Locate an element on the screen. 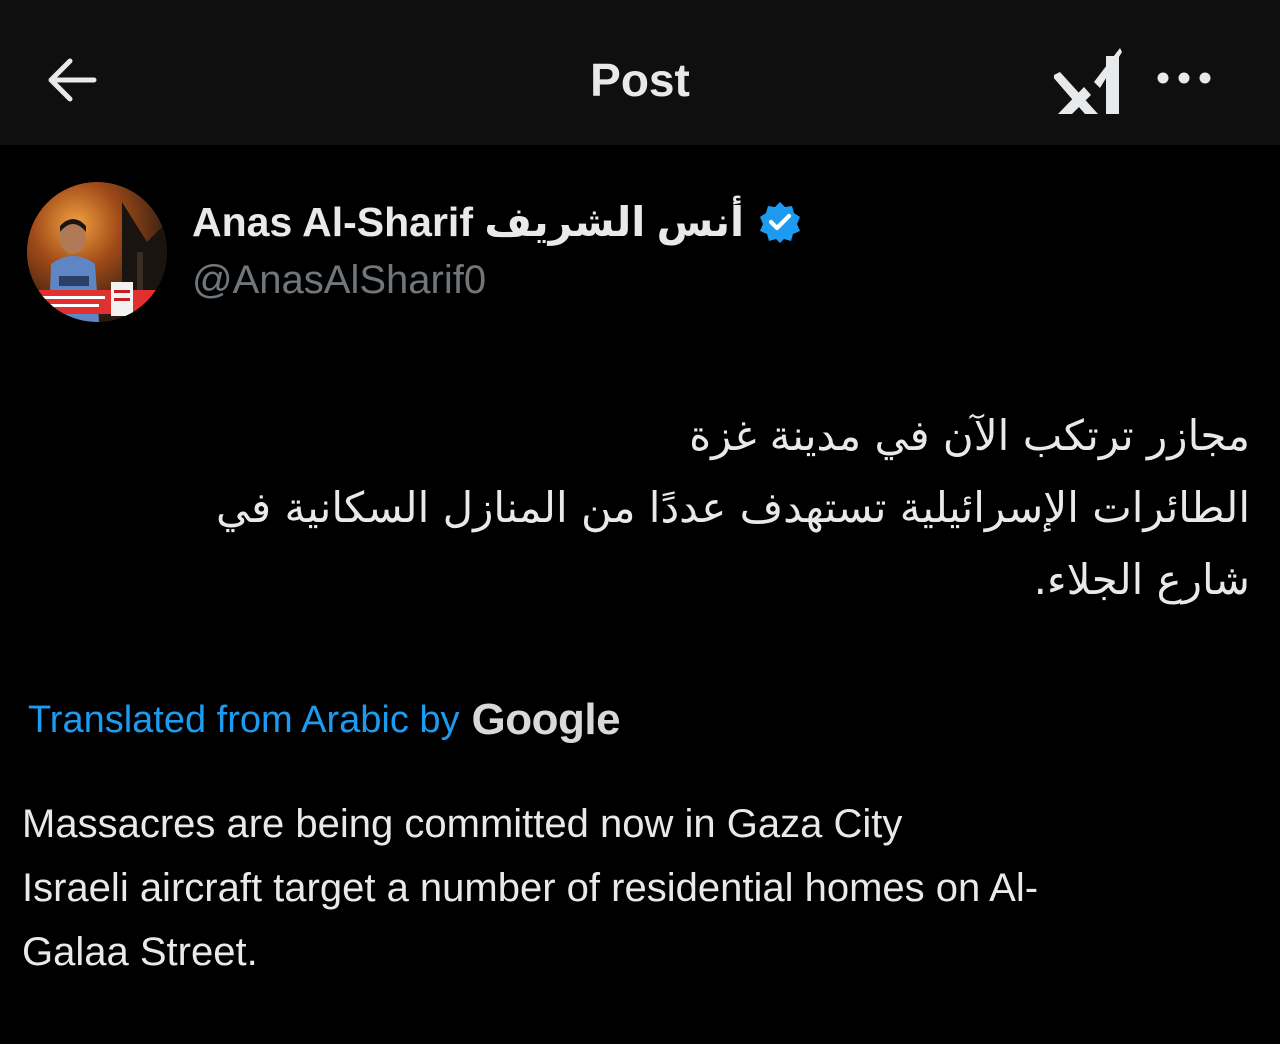 This screenshot has width=1280, height=1044. post-text-line: مجازر ترتكب الآن في مدينة غزة is located at coordinates (969, 435).